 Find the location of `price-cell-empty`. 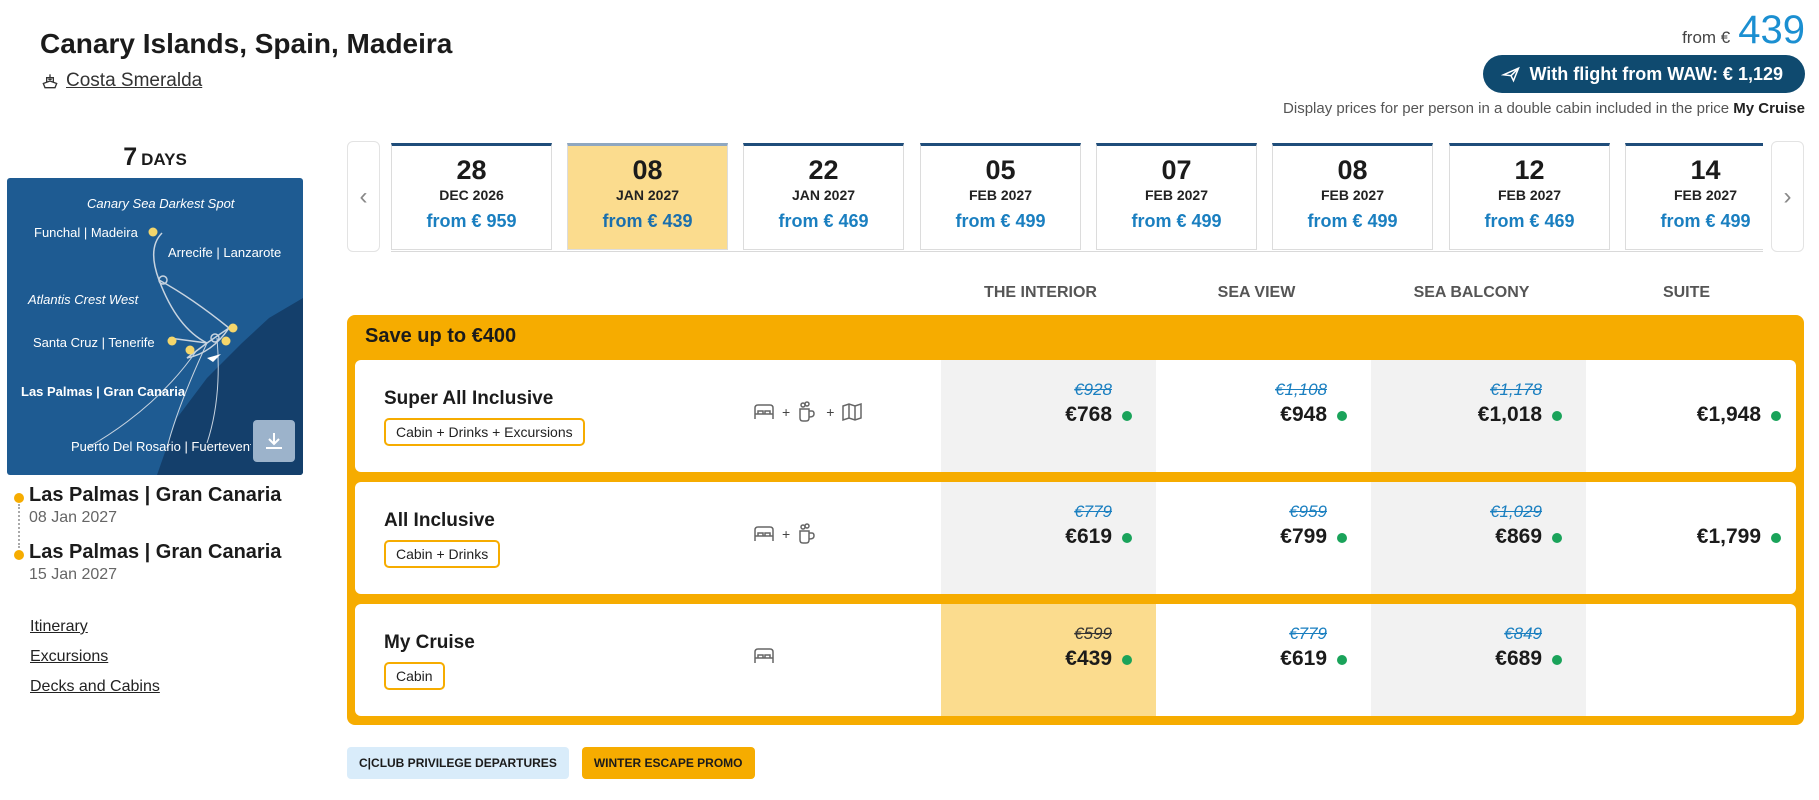

price-cell-empty is located at coordinates (1691, 660).